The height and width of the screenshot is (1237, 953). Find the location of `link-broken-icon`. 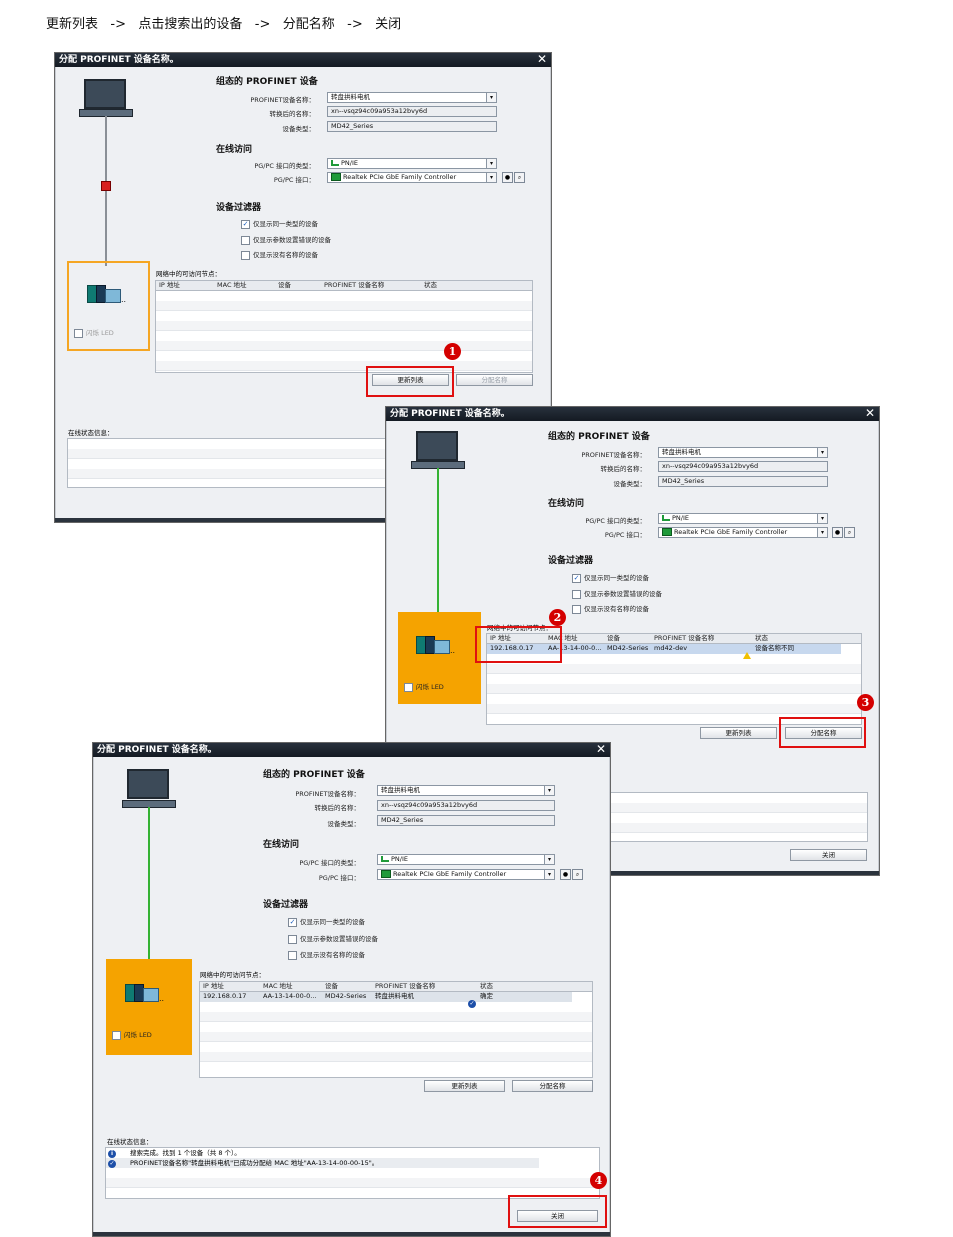

link-broken-icon is located at coordinates (106, 186).